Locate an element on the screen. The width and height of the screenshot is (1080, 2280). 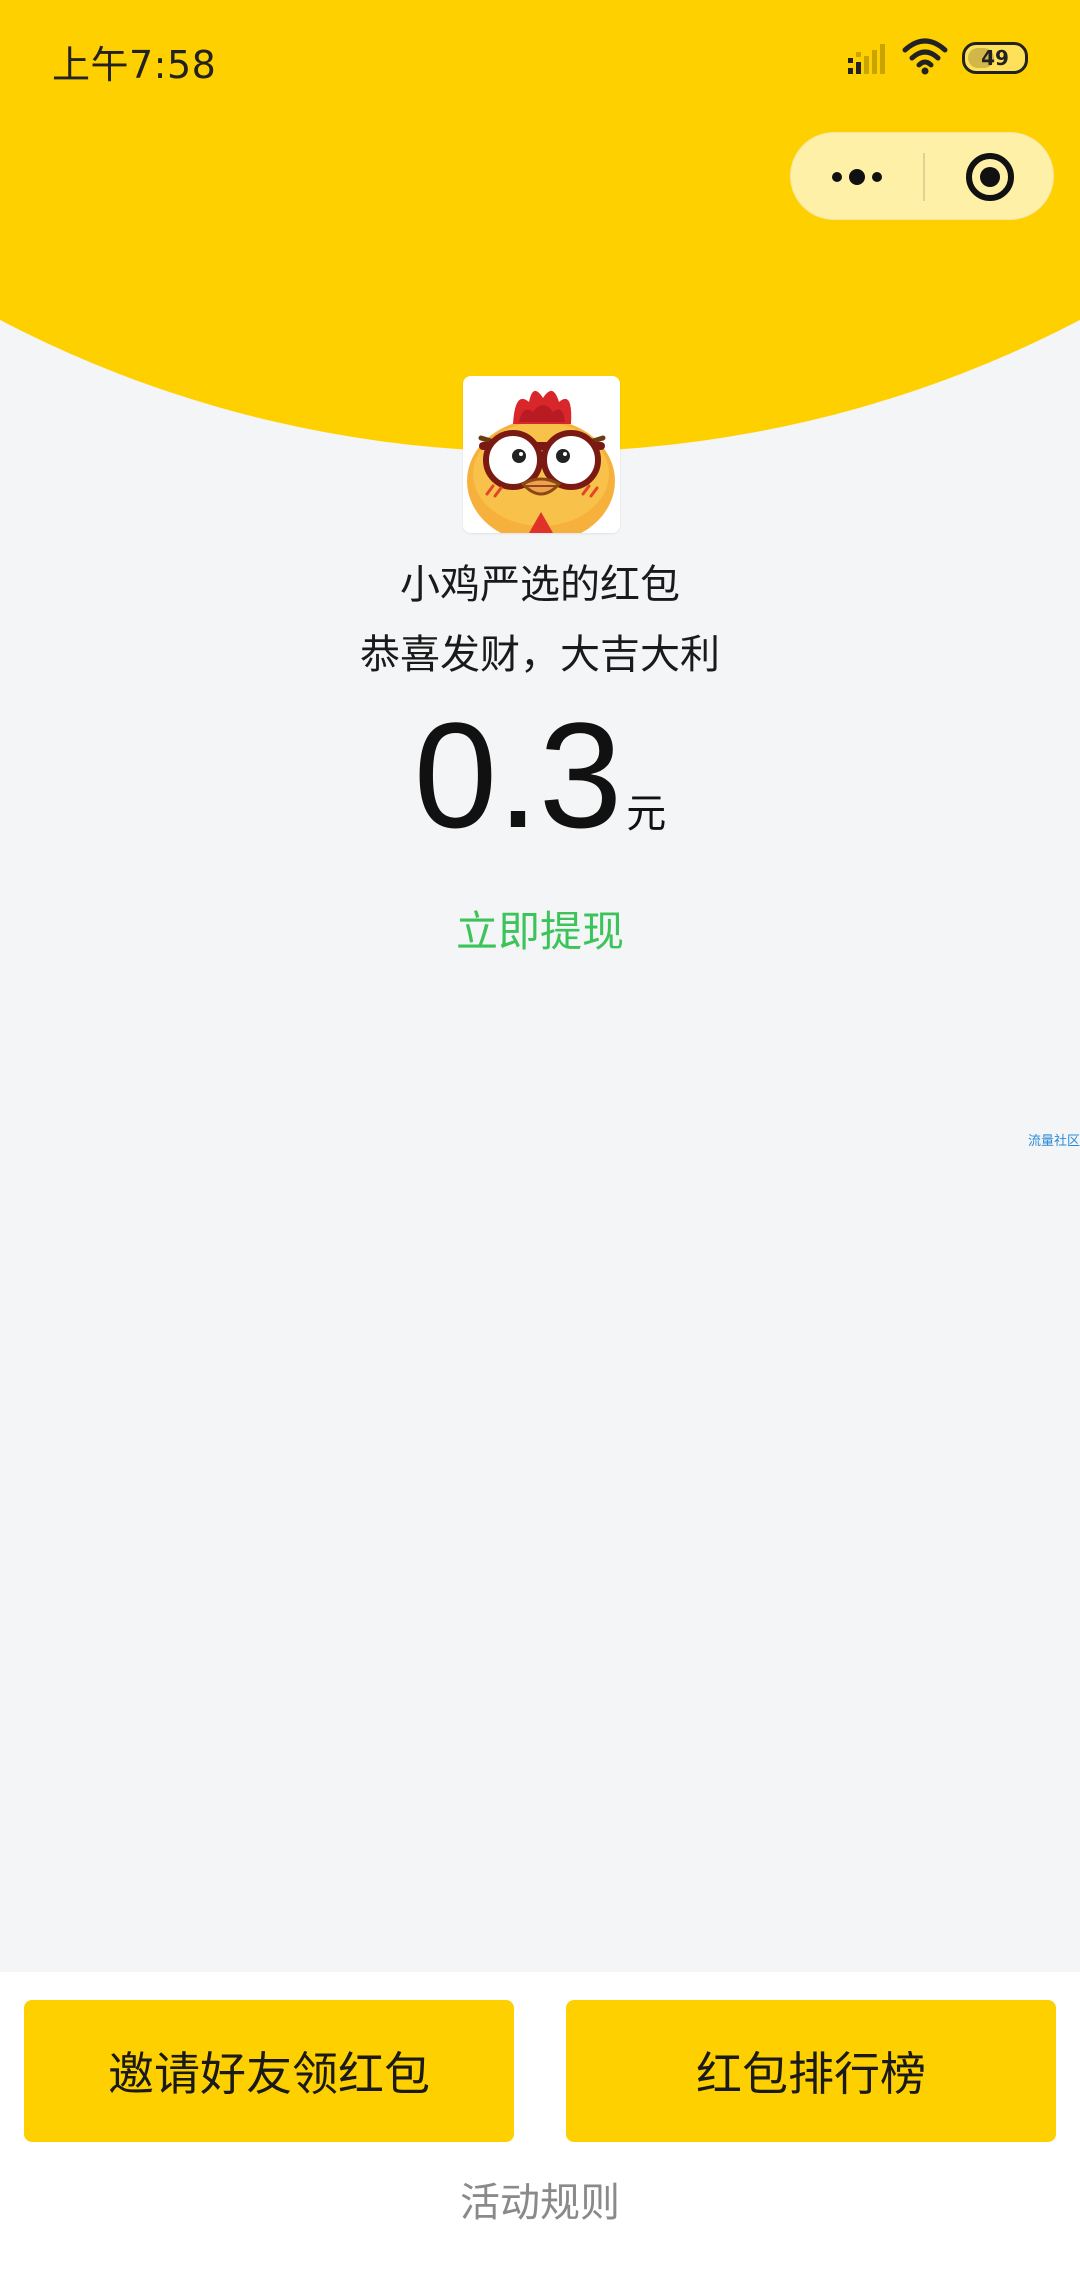
wifi-icon is located at coordinates (925, 56).